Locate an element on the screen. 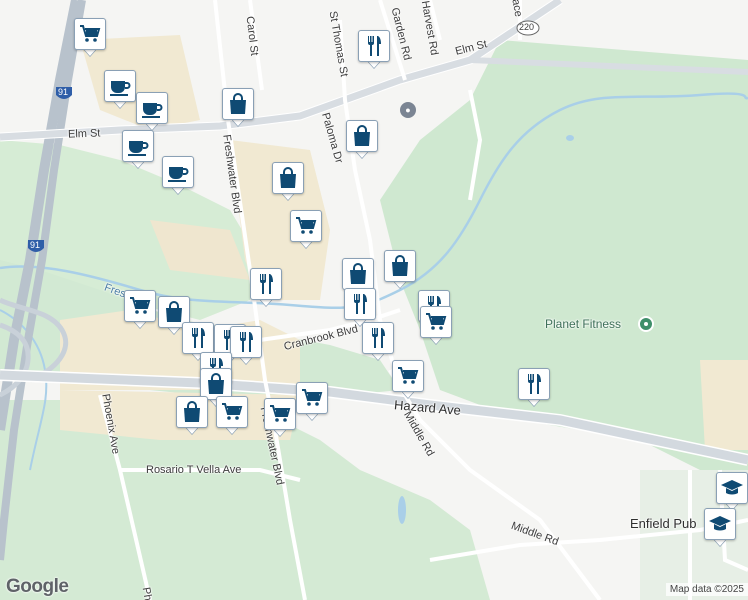 The width and height of the screenshot is (748, 600). road-label-rosario-t-vella-ave: Rosario T Vella Ave is located at coordinates (194, 470).